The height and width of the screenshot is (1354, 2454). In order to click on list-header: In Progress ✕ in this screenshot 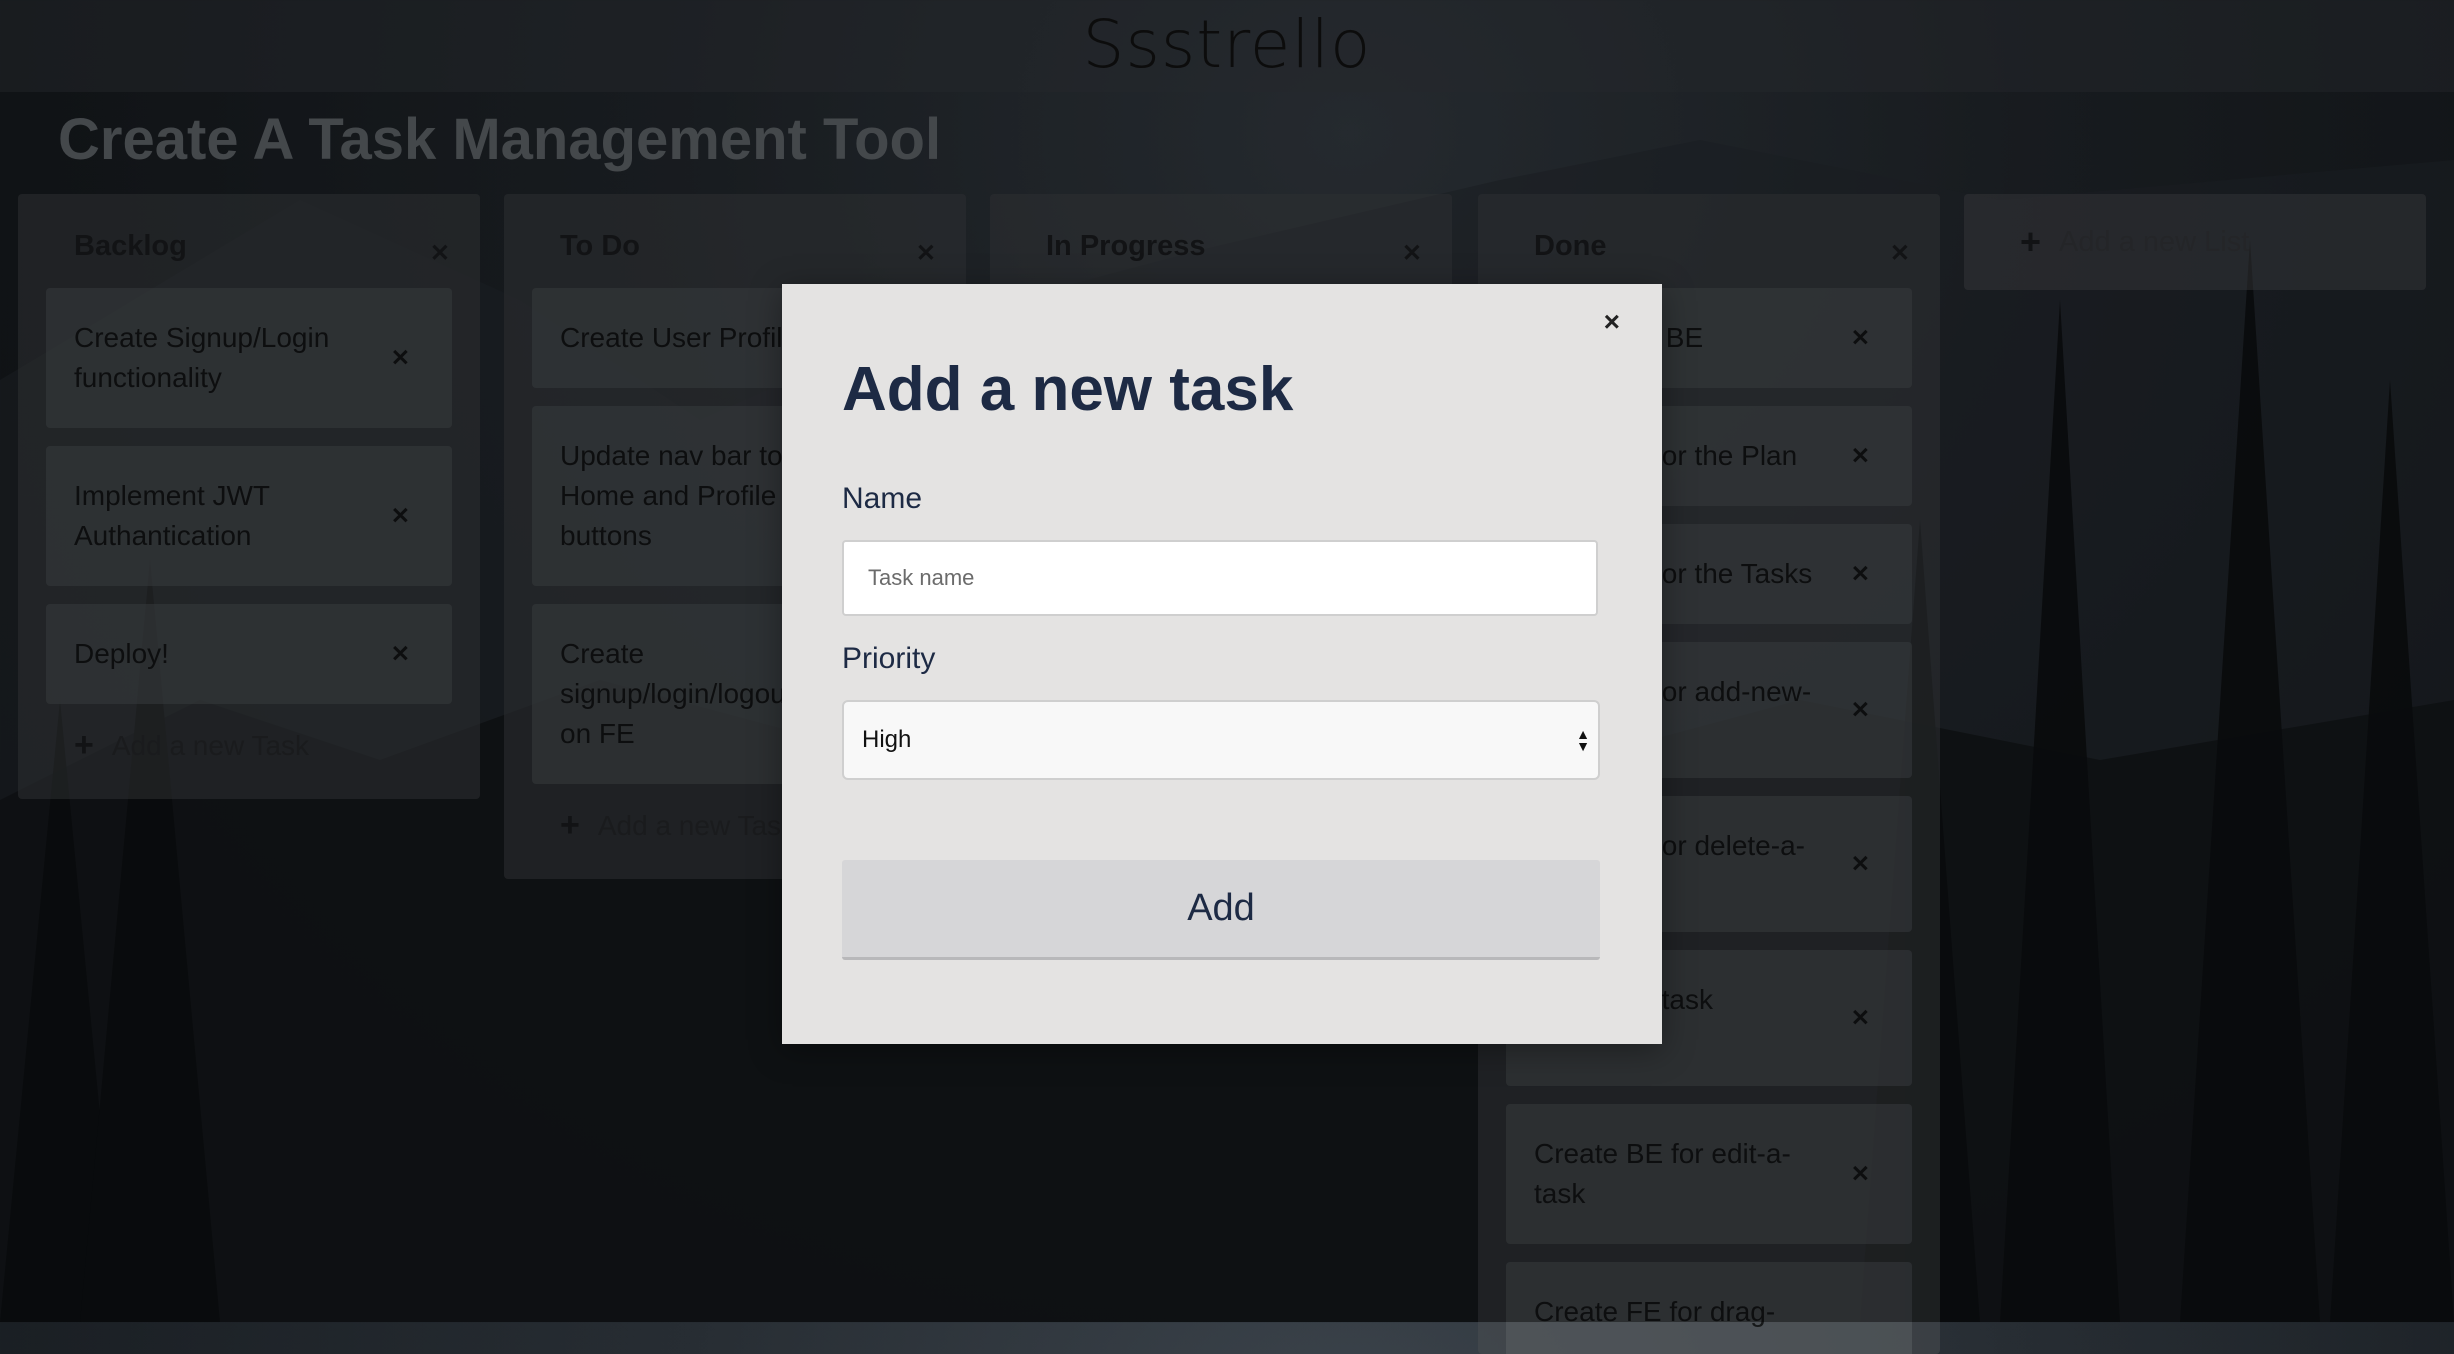, I will do `click(1221, 244)`.